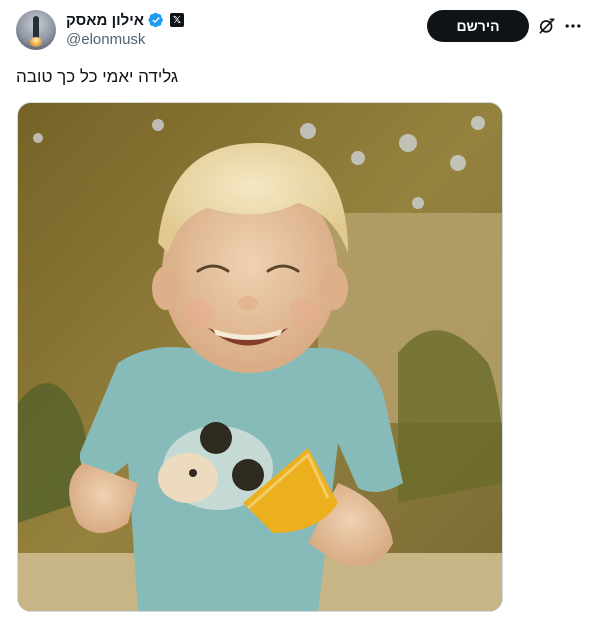 This screenshot has width=597, height=624. What do you see at coordinates (573, 26) in the screenshot?
I see `more-icon` at bounding box center [573, 26].